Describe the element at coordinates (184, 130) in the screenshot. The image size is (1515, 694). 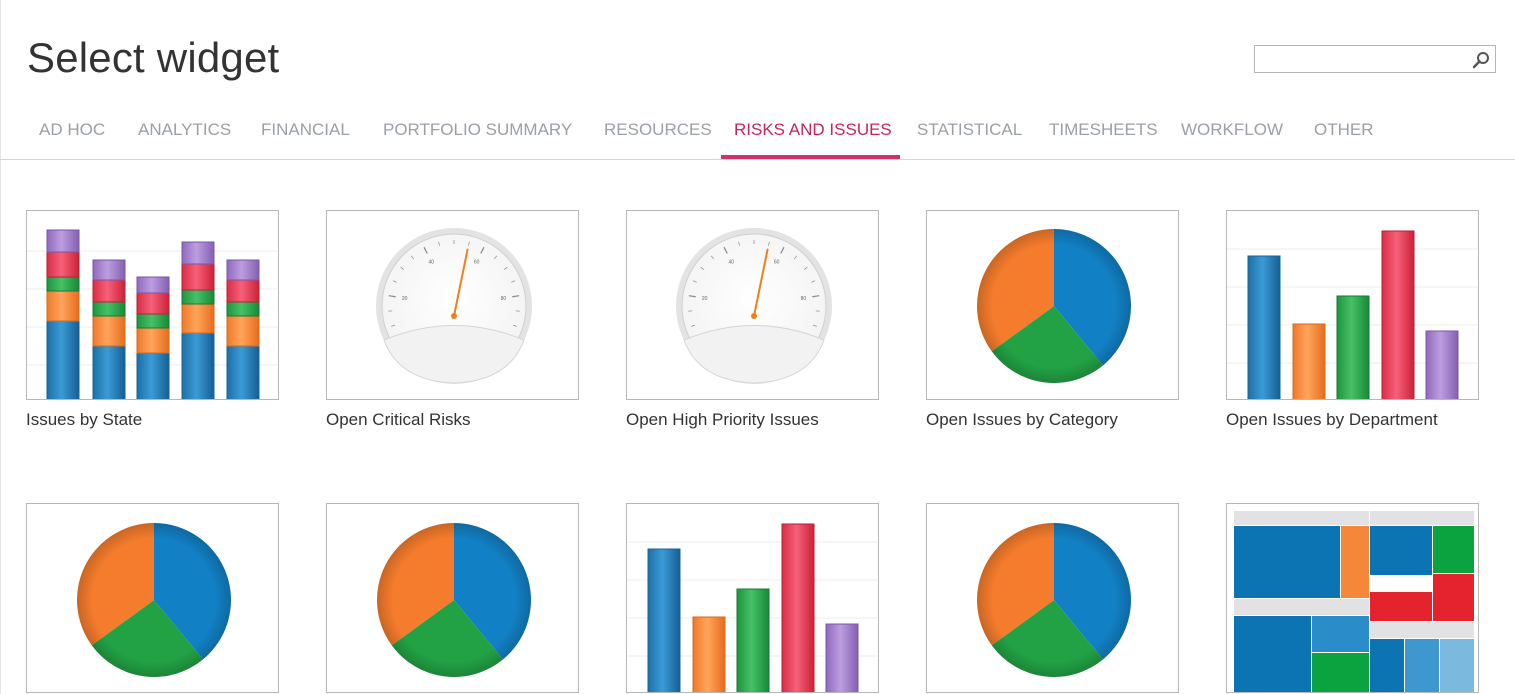
I see `tab-analytics: ANALYTICS` at that location.